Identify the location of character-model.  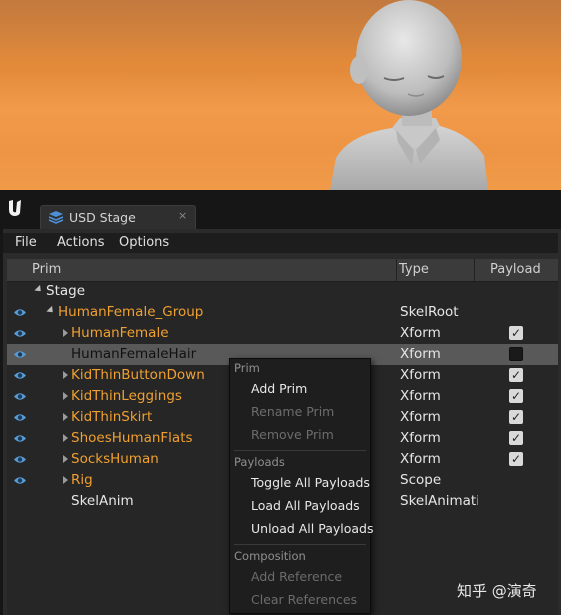
(409, 95).